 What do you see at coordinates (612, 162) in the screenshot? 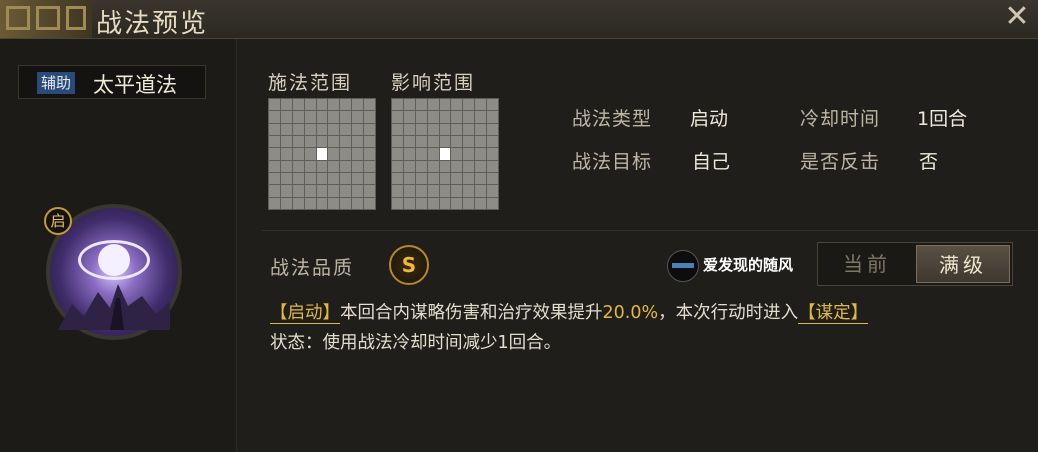
I see `skill-target-label: 战法目标` at bounding box center [612, 162].